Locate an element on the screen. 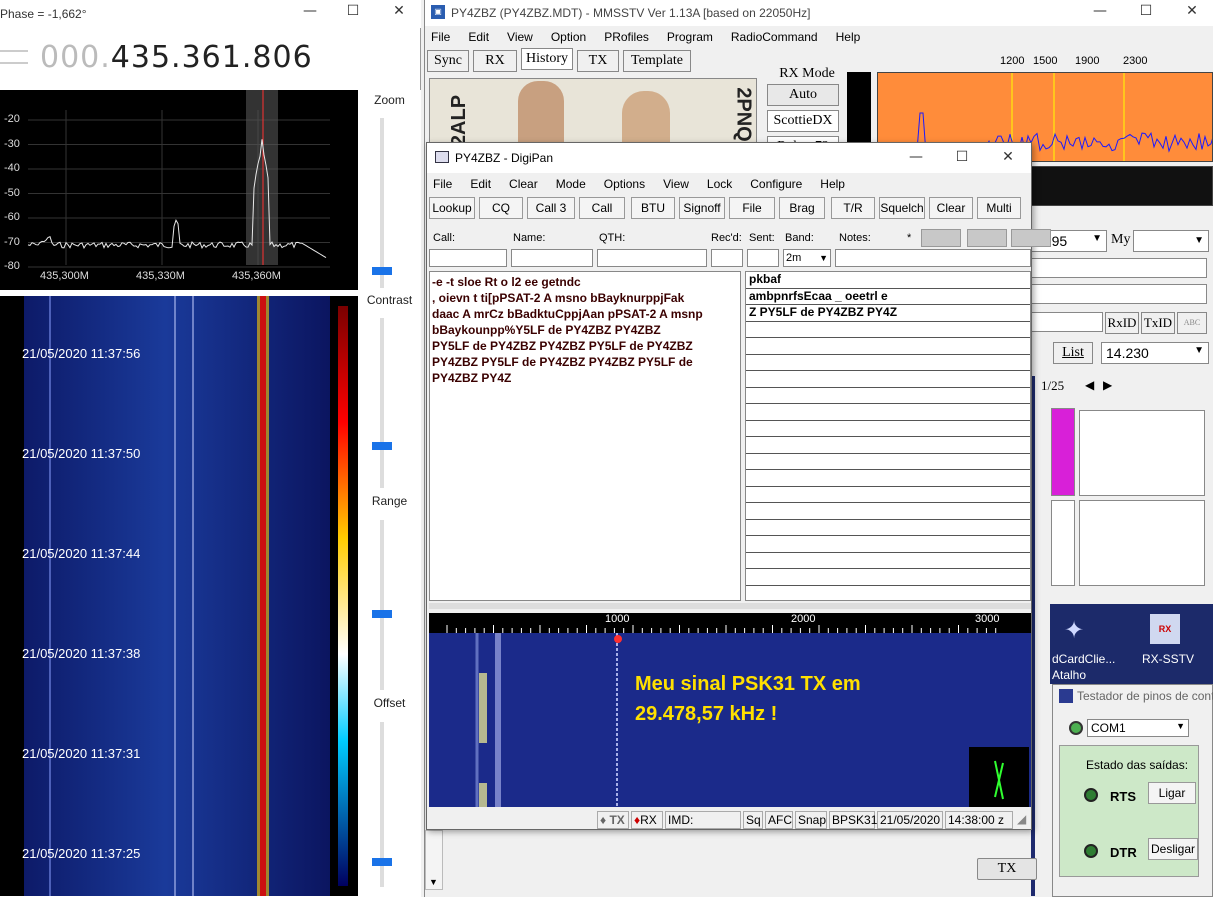 The image size is (1213, 897). name-input is located at coordinates (552, 258).